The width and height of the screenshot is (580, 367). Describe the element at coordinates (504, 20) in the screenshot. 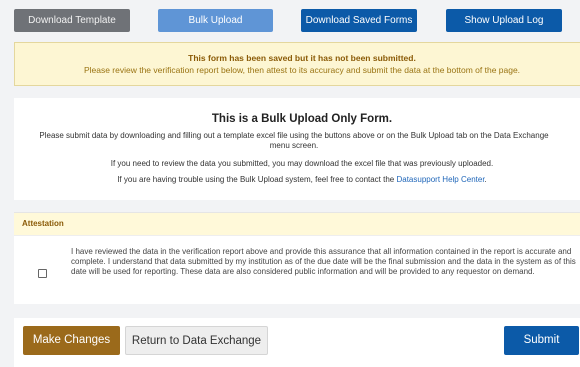

I see `show-upload-log-button: Show Upload Log` at that location.